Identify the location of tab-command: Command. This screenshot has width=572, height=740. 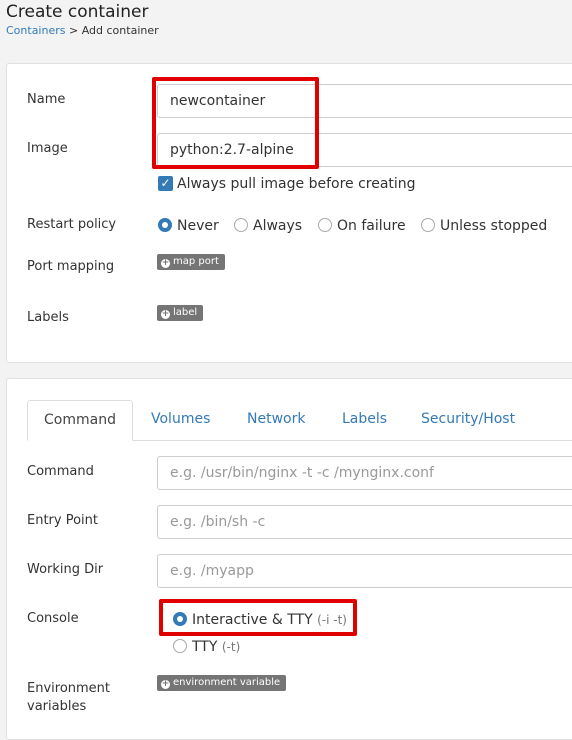
(80, 420).